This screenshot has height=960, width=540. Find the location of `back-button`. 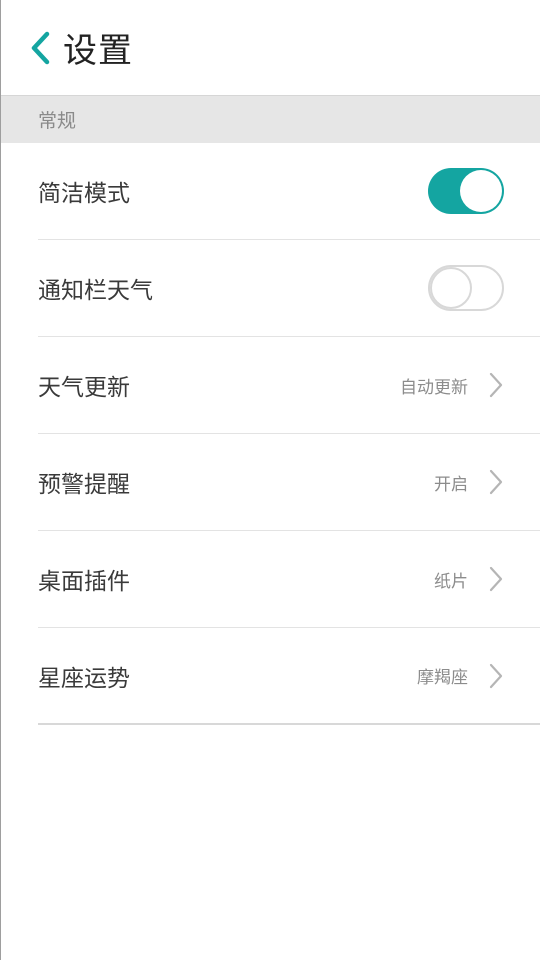

back-button is located at coordinates (29, 48).